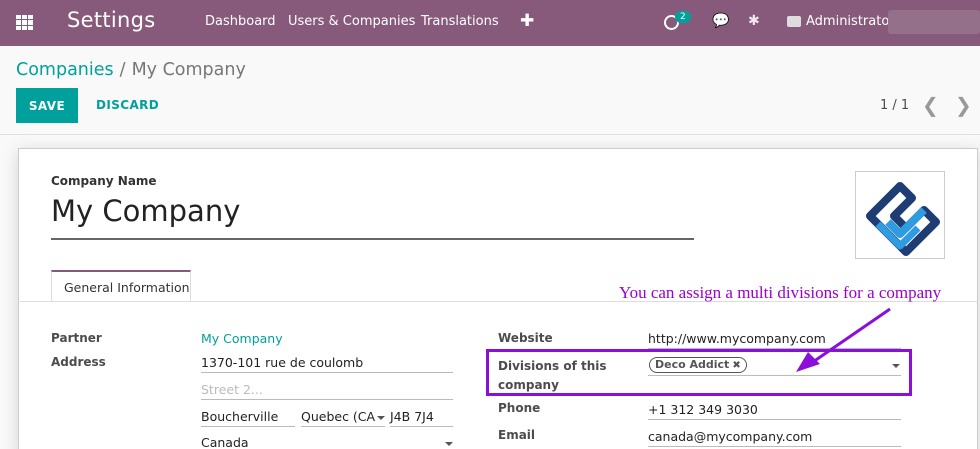  What do you see at coordinates (47, 105) in the screenshot?
I see `save-button: SAVE` at bounding box center [47, 105].